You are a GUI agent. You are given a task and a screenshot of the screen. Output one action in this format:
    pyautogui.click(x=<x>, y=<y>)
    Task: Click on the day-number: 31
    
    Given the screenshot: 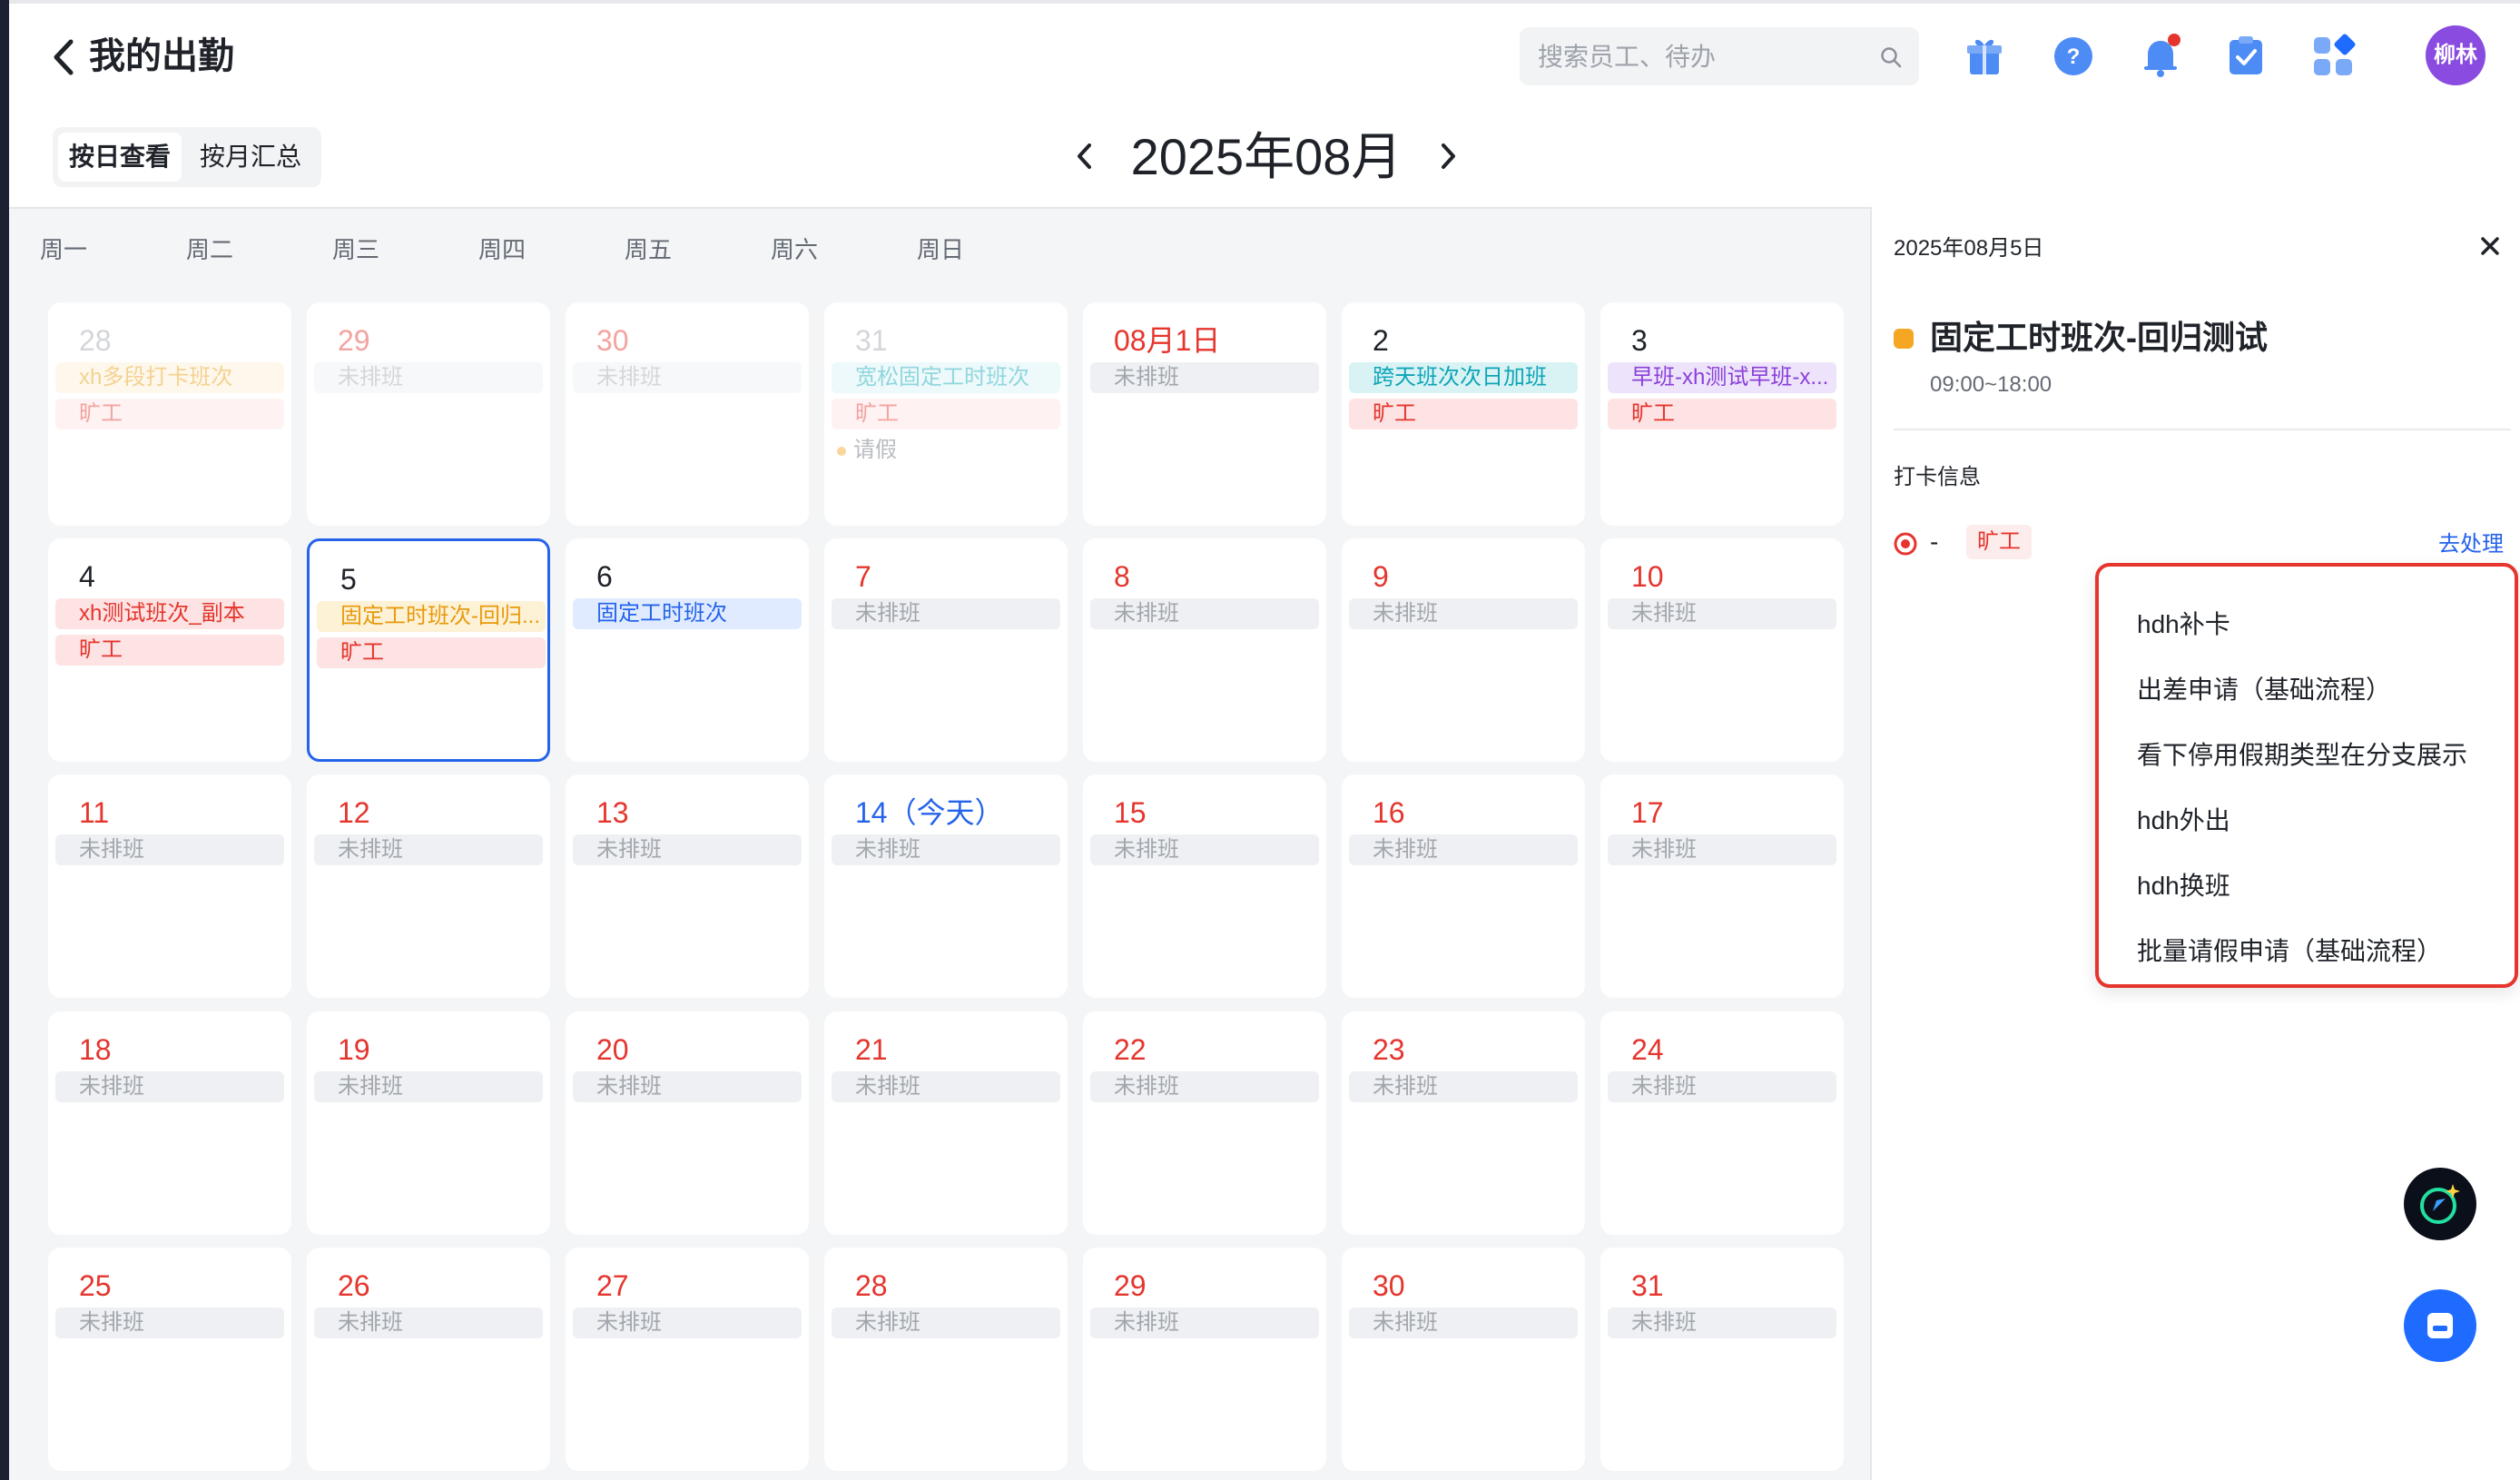 What is the action you would take?
    pyautogui.click(x=872, y=340)
    